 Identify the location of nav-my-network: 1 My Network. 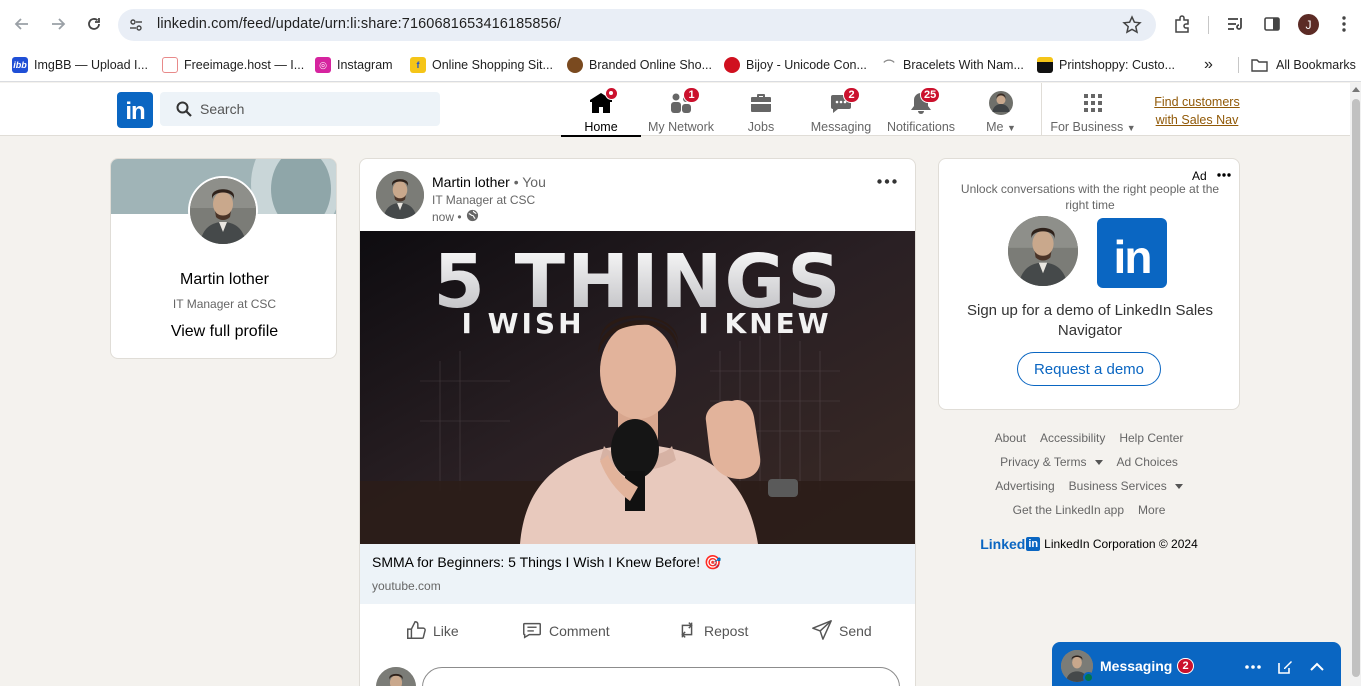
(681, 111).